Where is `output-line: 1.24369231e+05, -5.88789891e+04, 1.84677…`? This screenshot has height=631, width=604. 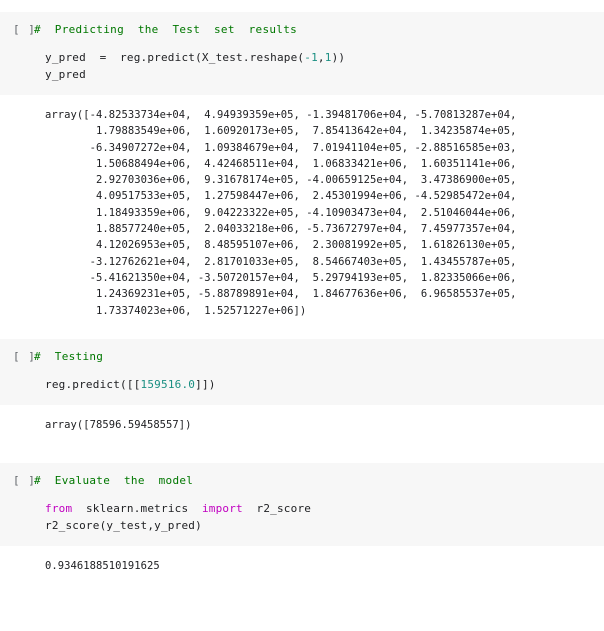 output-line: 1.24369231e+05, -5.88789891e+04, 1.84677… is located at coordinates (281, 294).